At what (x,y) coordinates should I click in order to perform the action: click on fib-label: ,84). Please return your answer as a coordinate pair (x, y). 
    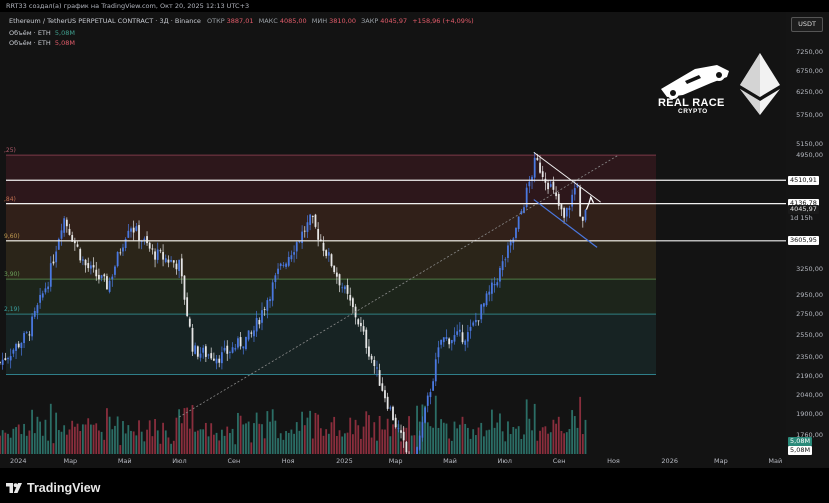
    Looking at the image, I should click on (10, 199).